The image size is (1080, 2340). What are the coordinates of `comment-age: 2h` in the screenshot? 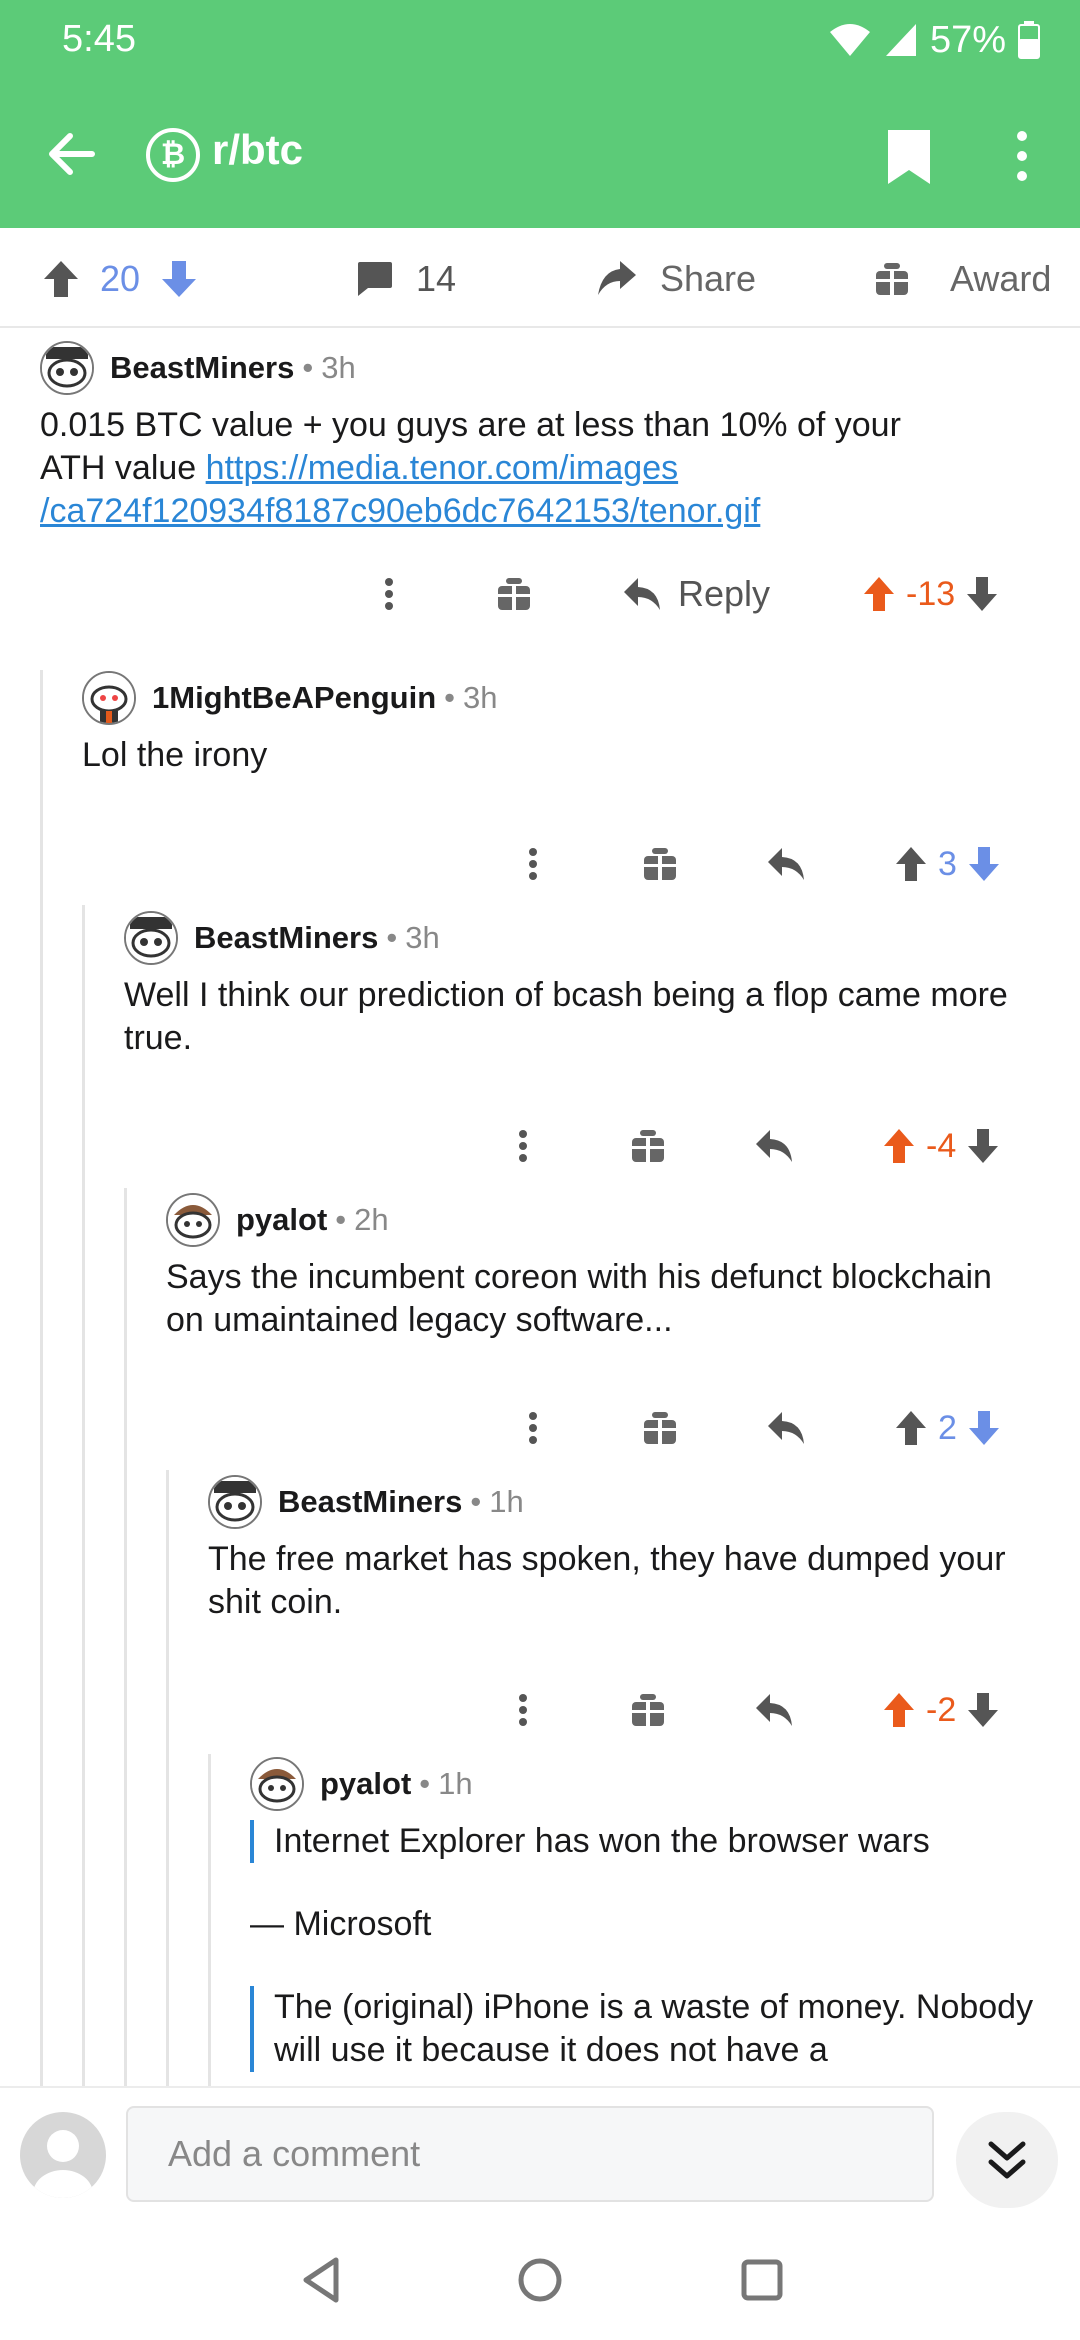 It's located at (371, 1219).